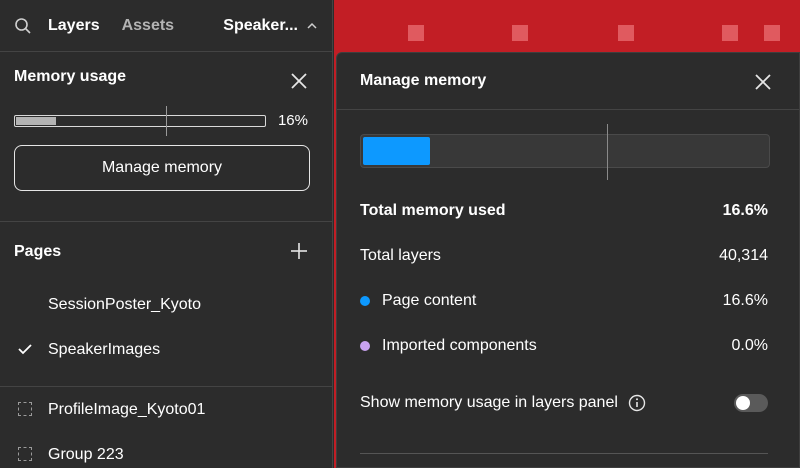 The width and height of the screenshot is (800, 468). What do you see at coordinates (489, 402) in the screenshot?
I see `show-memory-usage-label: Show memory usage in layers panel` at bounding box center [489, 402].